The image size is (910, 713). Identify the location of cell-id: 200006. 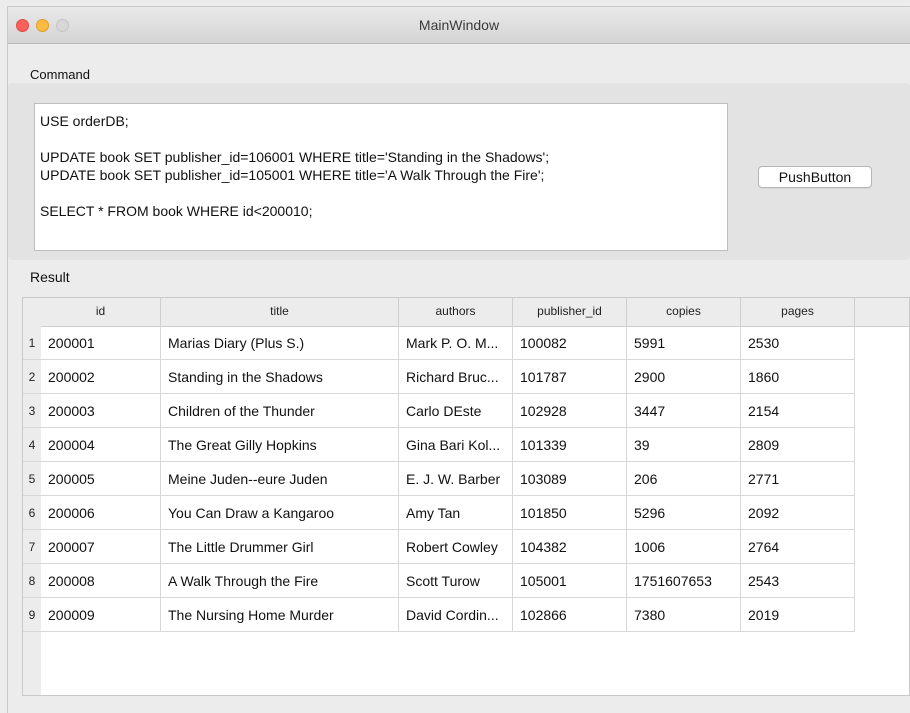
(101, 513).